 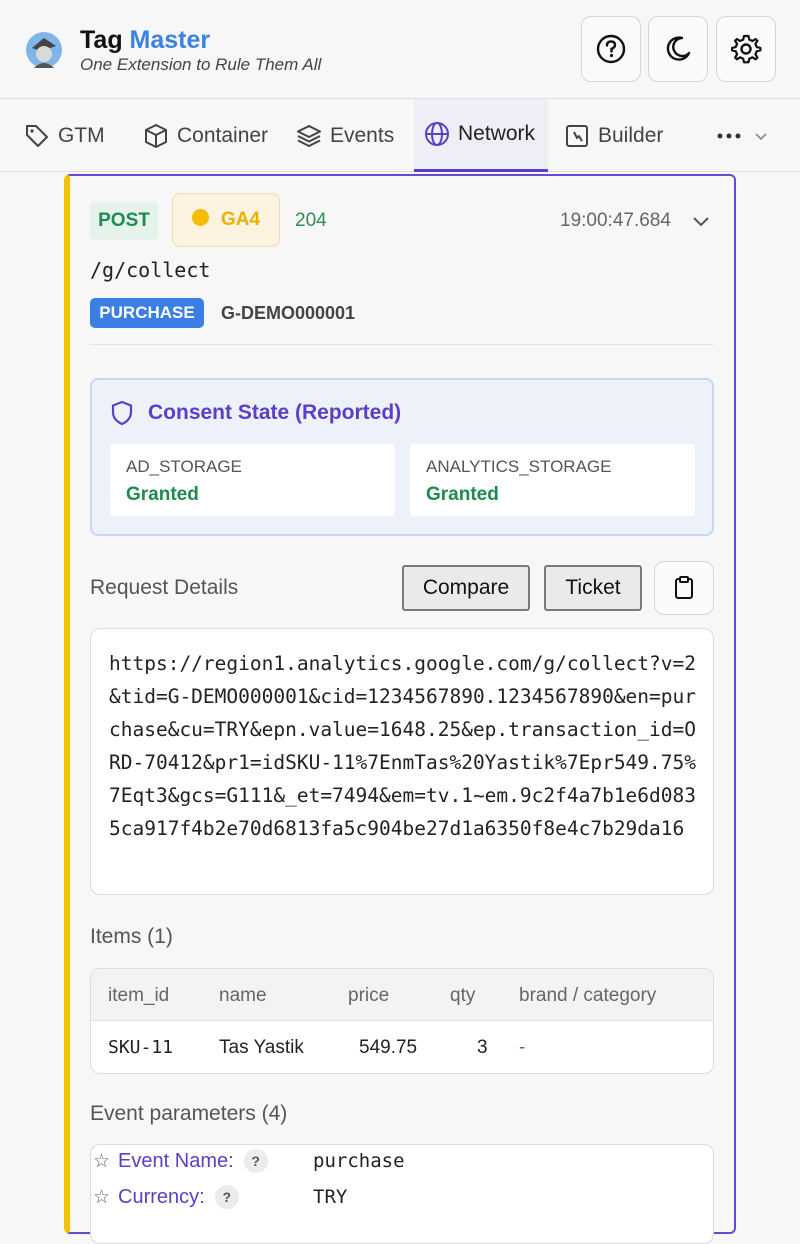 What do you see at coordinates (402, 344) in the screenshot?
I see `divider` at bounding box center [402, 344].